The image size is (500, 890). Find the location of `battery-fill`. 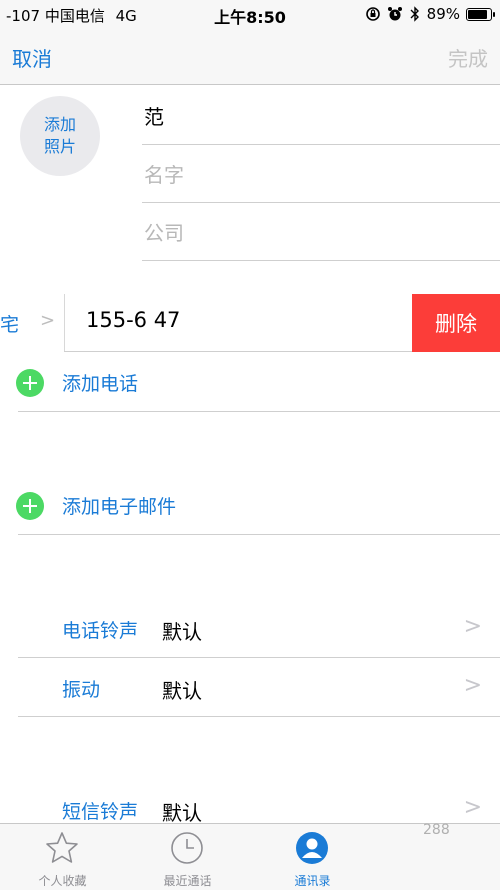

battery-fill is located at coordinates (478, 14).